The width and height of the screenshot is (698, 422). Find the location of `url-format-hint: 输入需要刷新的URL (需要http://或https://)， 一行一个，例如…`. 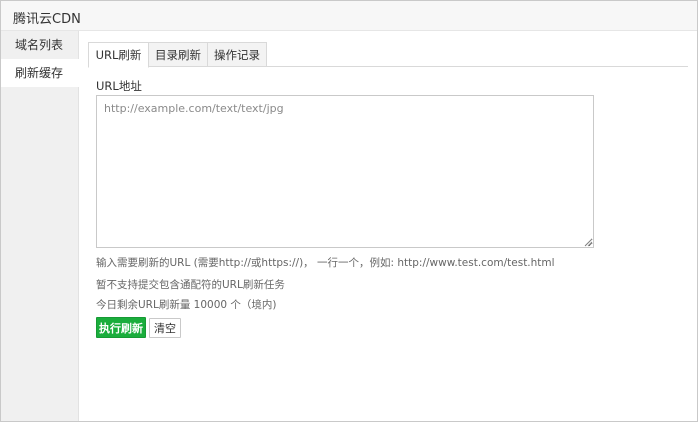

url-format-hint: 输入需要刷新的URL (需要http://或https://)， 一行一个，例如… is located at coordinates (325, 263).